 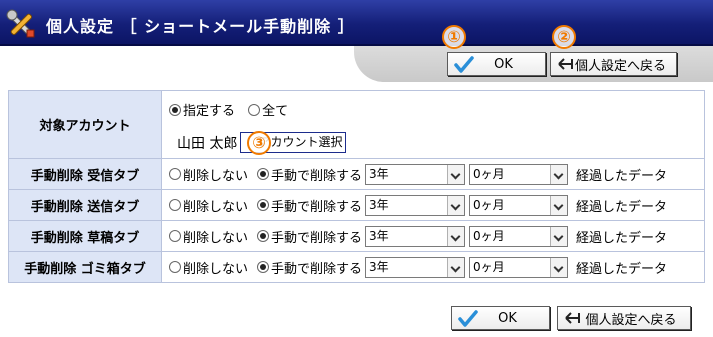 I want to click on delete-row-drafts: 手動削除 草稿タブ 削除しない 手動で削除する 3年 0ヶ月 経過したデータ, so click(x=356, y=236).